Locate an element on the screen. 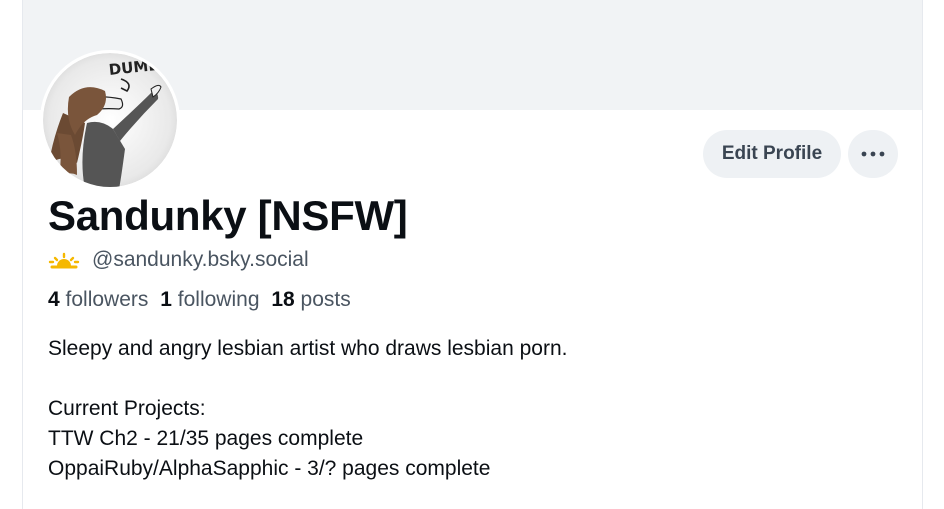 The width and height of the screenshot is (944, 509). bio-line: TTW Ch2 - 21/35 pages complete is located at coordinates (206, 438).